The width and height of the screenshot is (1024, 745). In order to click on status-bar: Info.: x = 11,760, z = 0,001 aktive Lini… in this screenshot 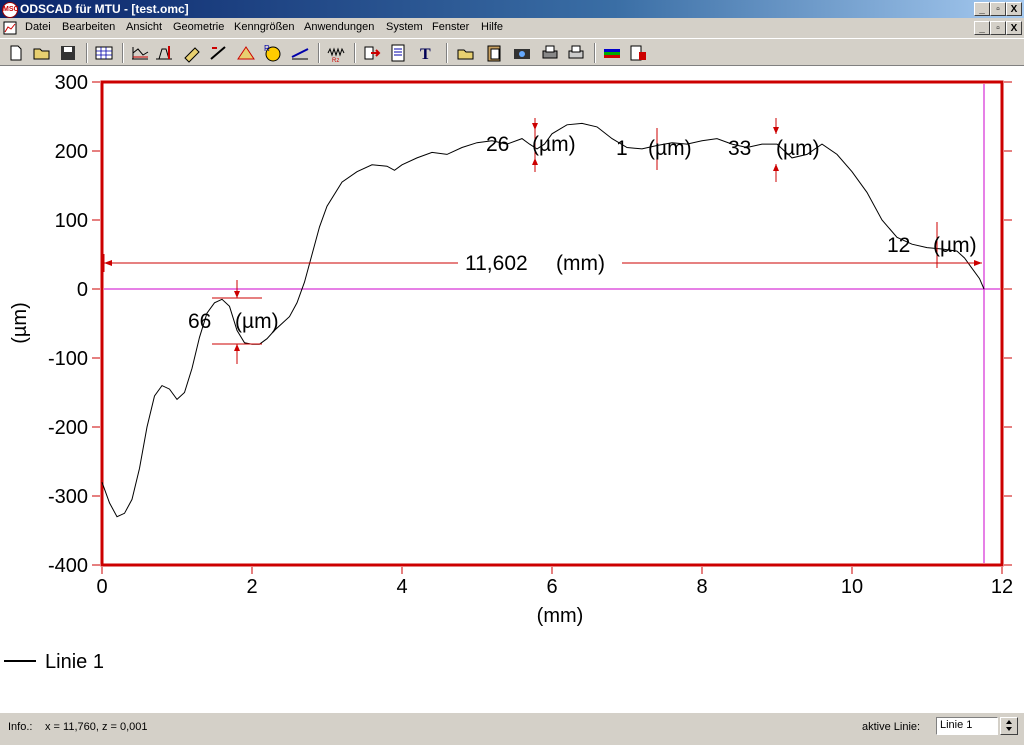, I will do `click(512, 728)`.